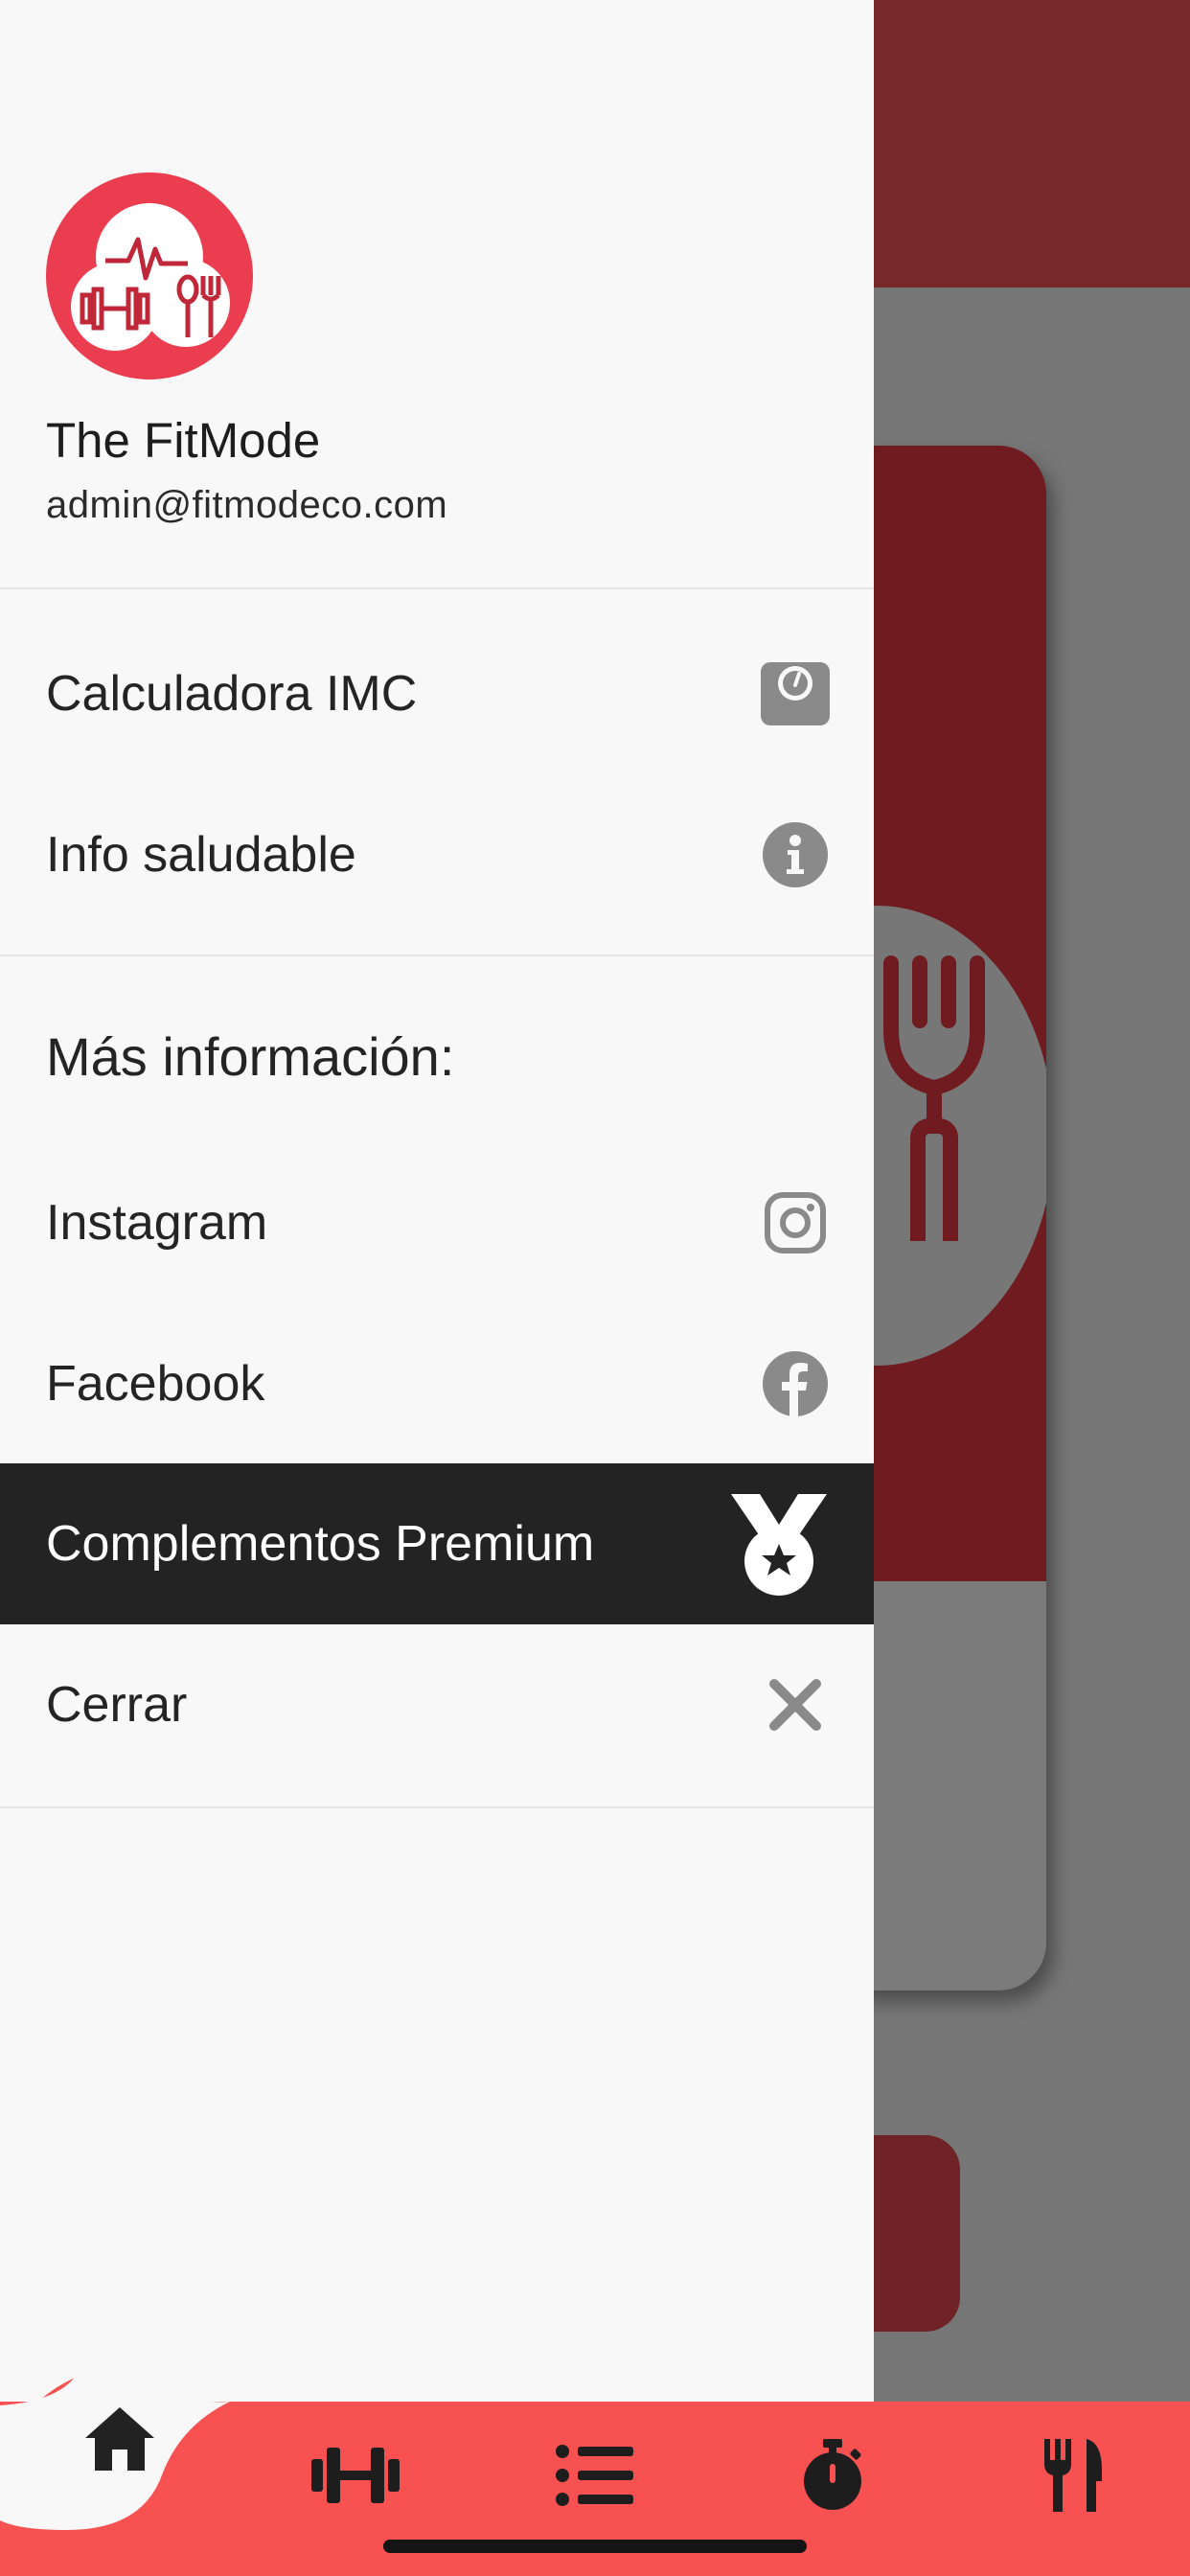 Image resolution: width=1190 pixels, height=2576 pixels. Describe the element at coordinates (320, 1544) in the screenshot. I see `menu-item-label: Complementos Premium` at that location.